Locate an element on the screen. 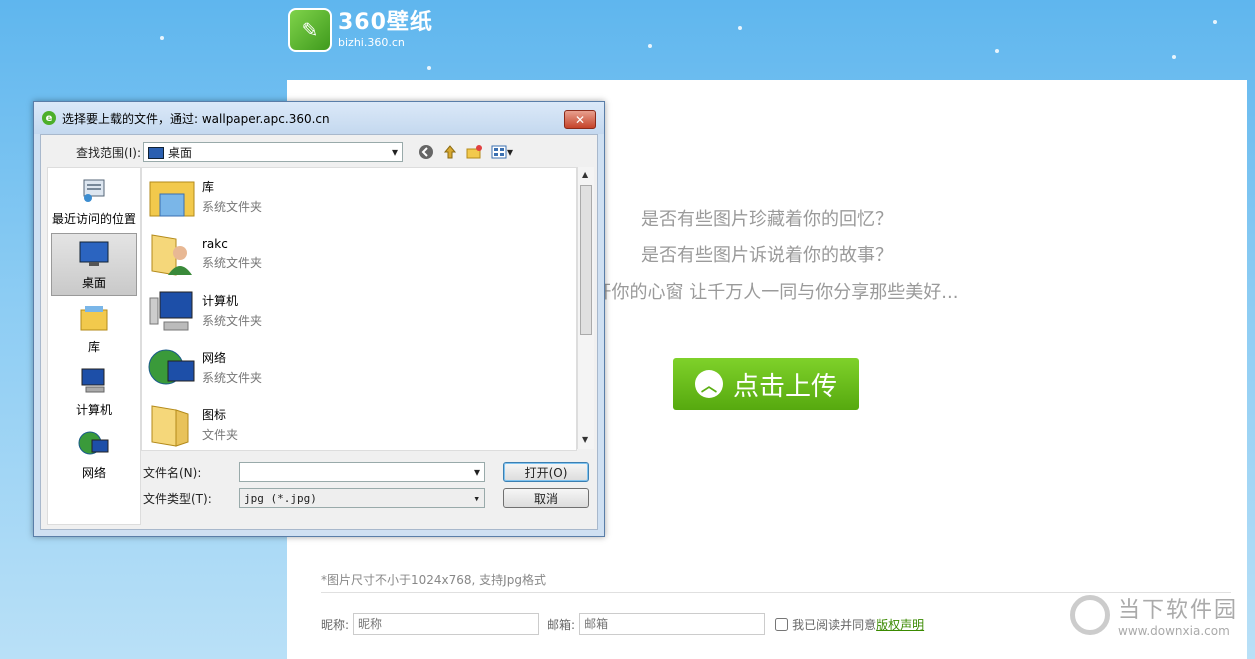 This screenshot has width=1255, height=659. file-name: 图标 is located at coordinates (214, 415).